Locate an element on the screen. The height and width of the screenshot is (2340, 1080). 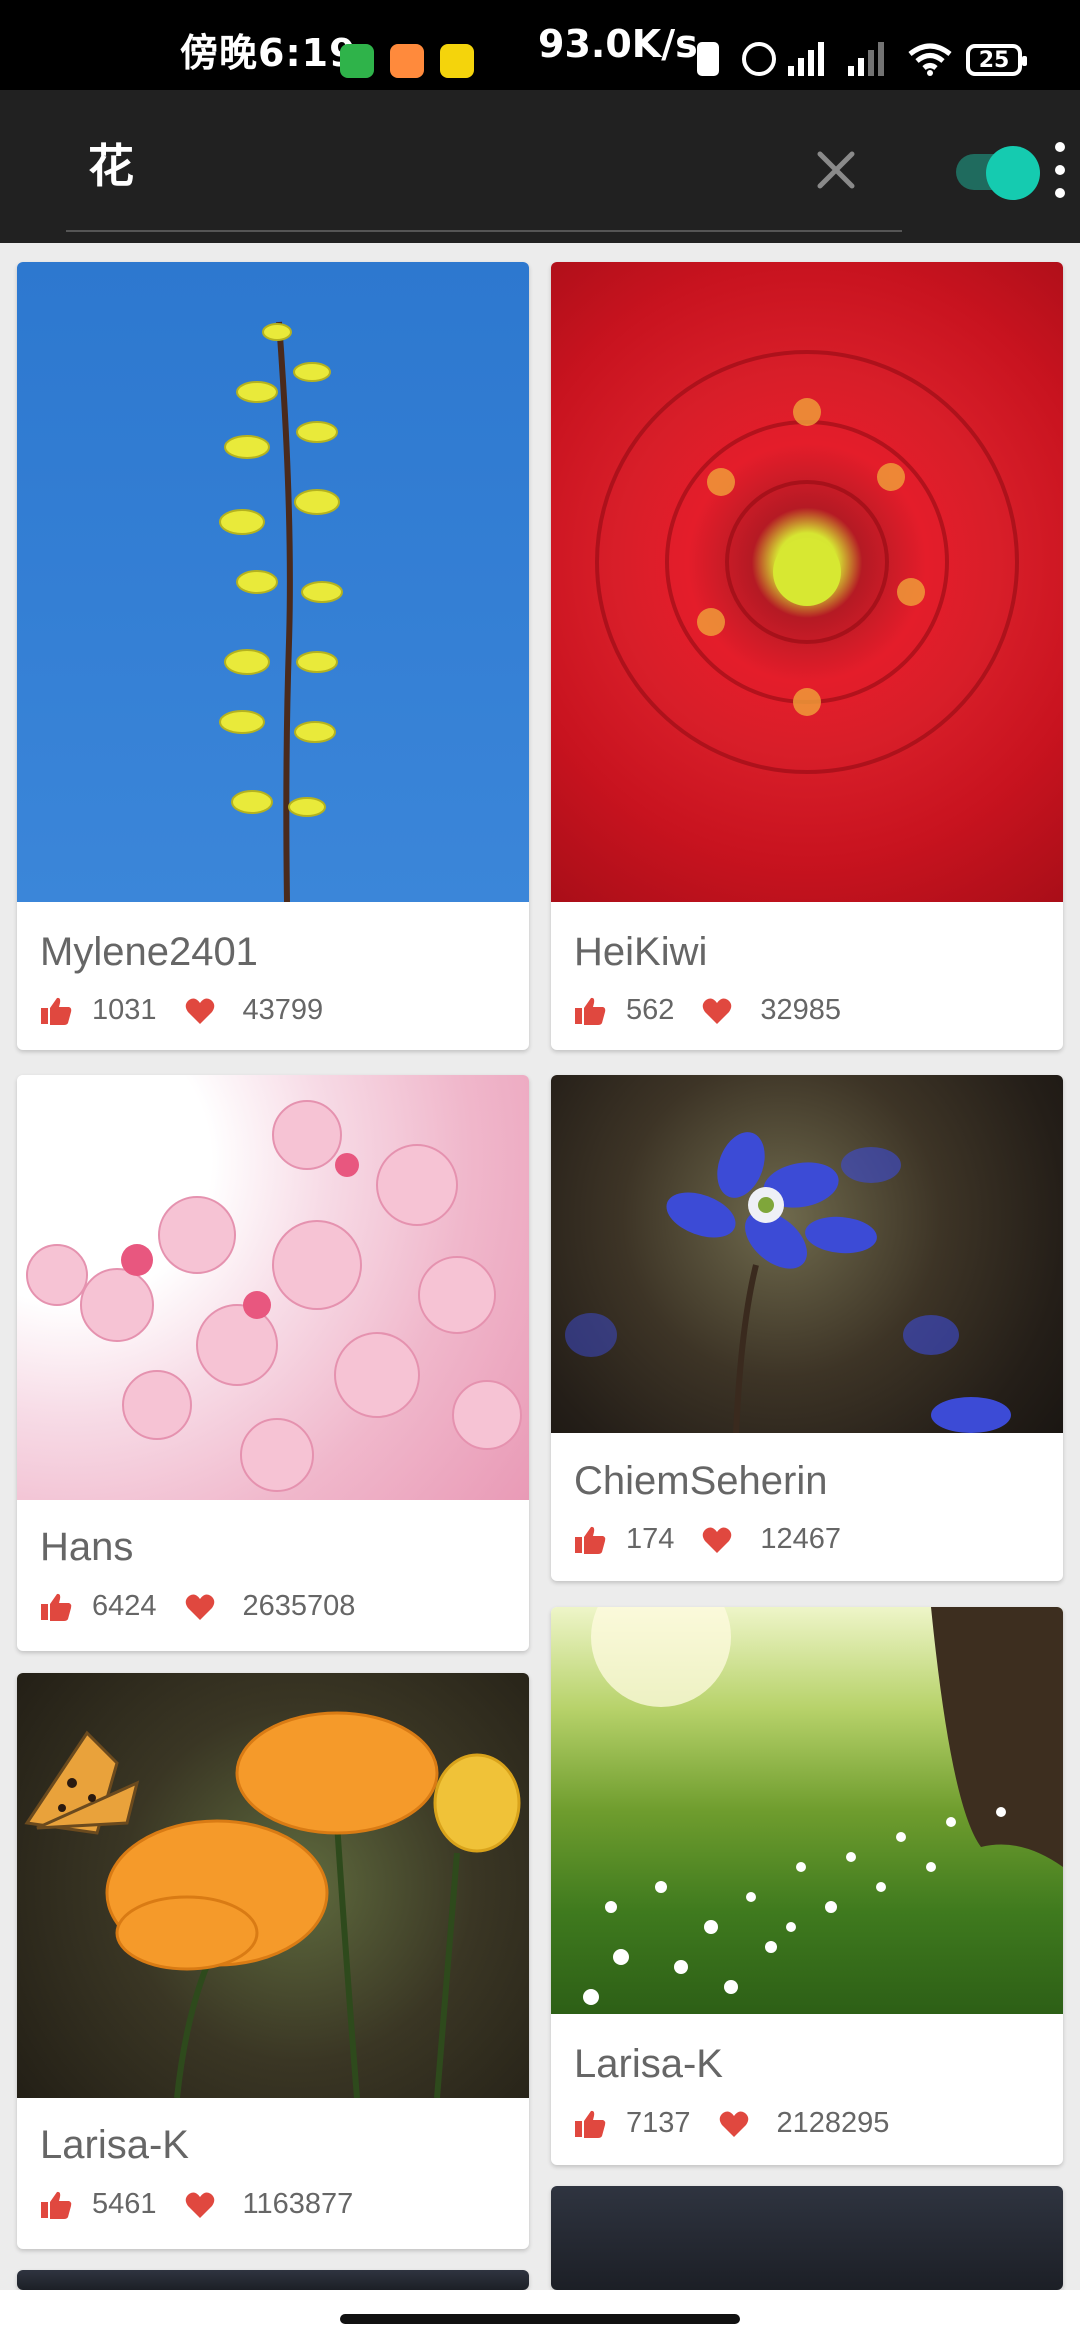
favorites-count: 2128295 is located at coordinates (833, 2123).